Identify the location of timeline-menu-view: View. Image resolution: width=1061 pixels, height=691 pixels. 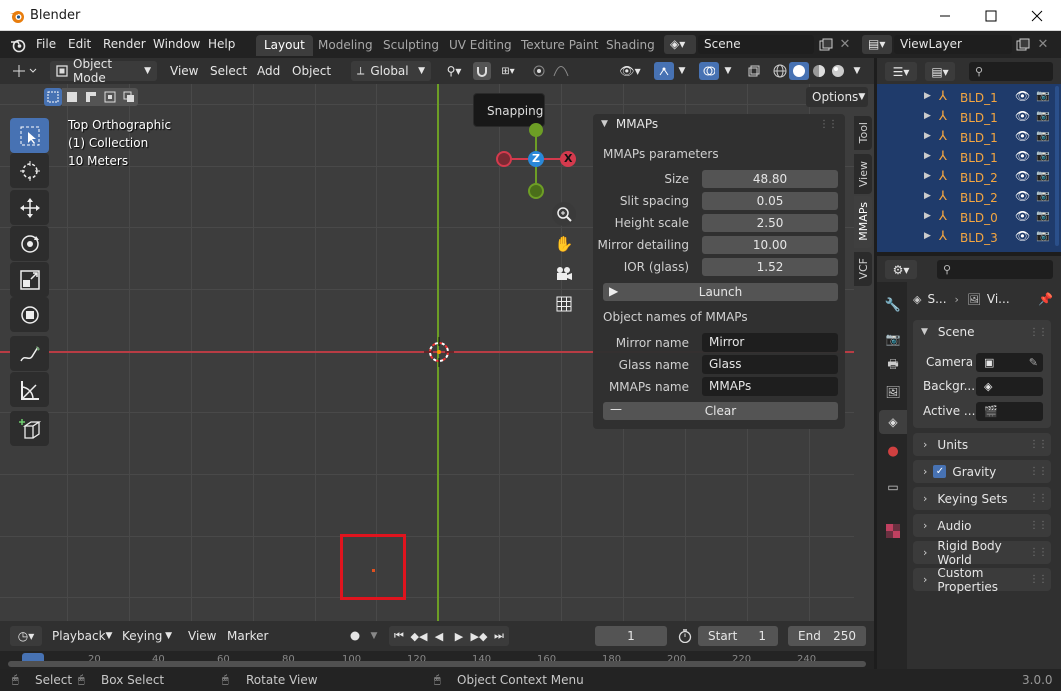
(202, 636).